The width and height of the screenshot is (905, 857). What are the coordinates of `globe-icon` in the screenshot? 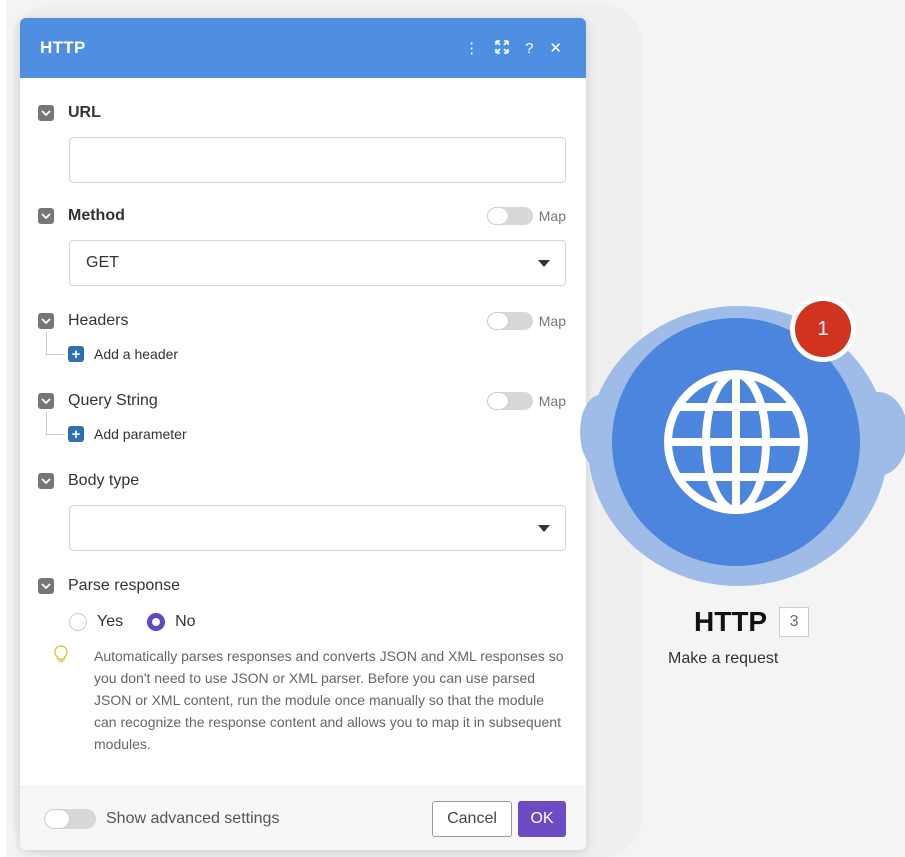 It's located at (736, 442).